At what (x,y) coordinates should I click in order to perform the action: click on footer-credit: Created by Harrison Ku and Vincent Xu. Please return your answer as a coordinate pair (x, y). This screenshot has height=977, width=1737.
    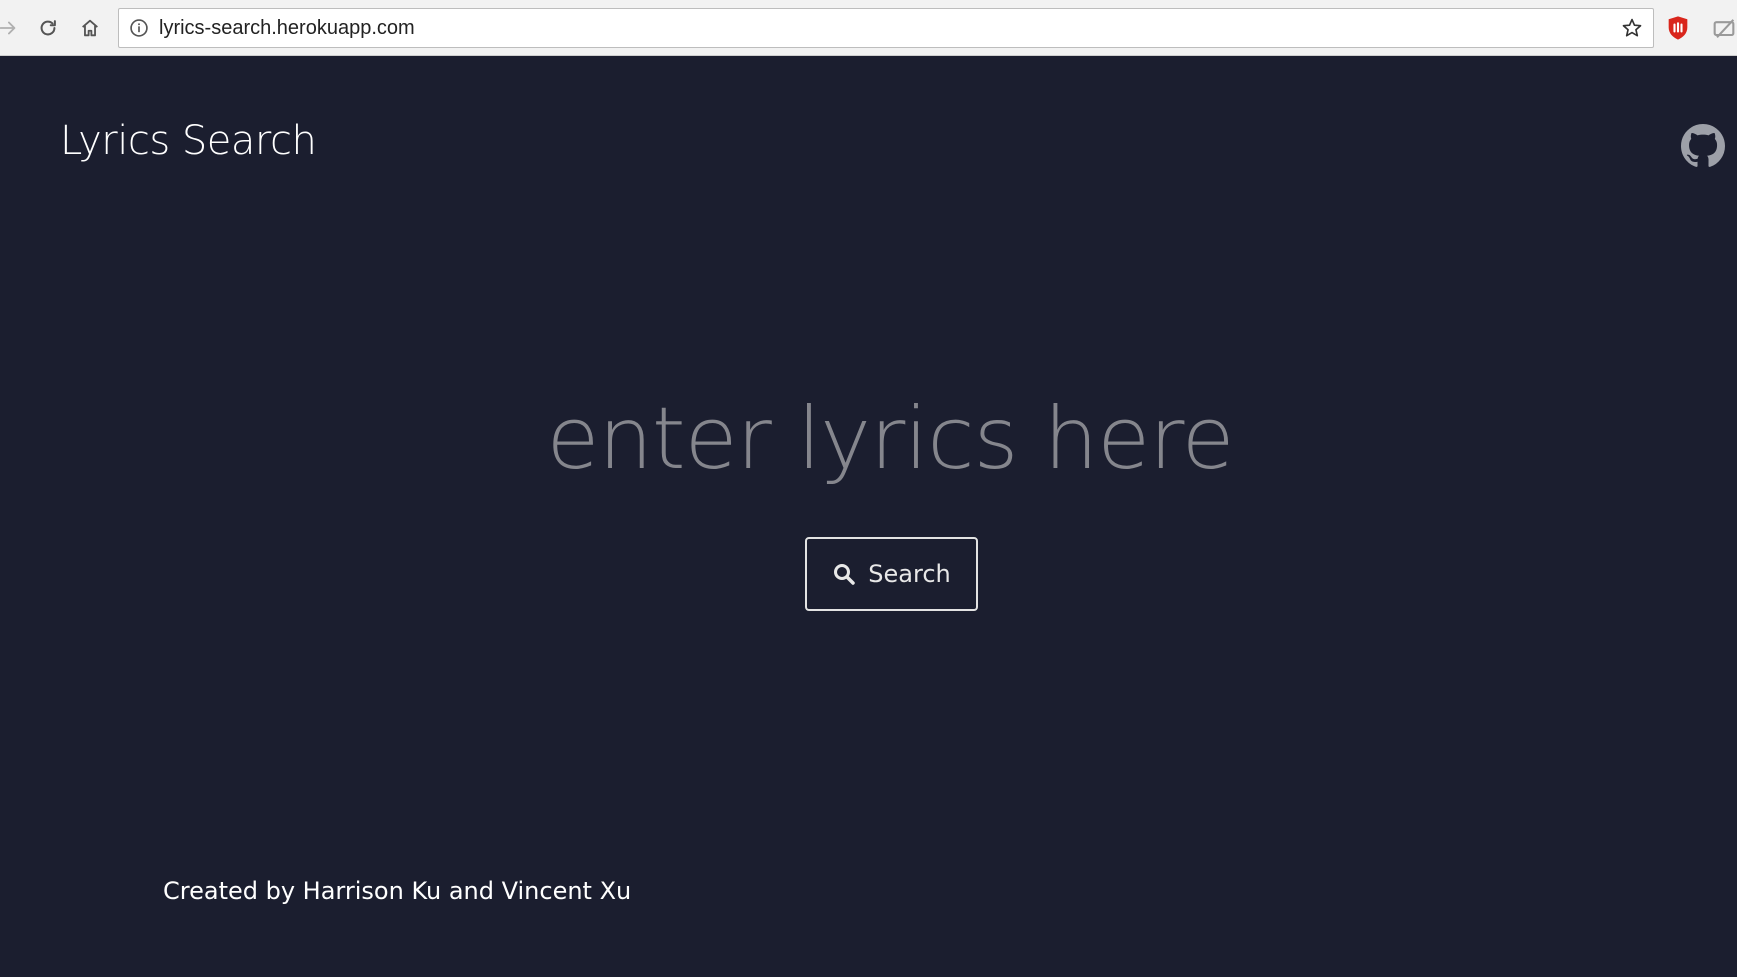
    Looking at the image, I should click on (397, 891).